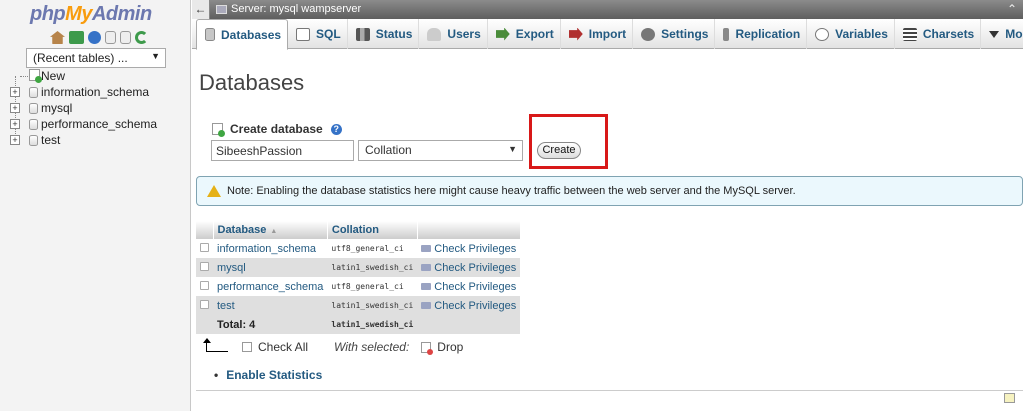 The width and height of the screenshot is (1023, 411). What do you see at coordinates (270, 248) in the screenshot?
I see `database-link: information_schema` at bounding box center [270, 248].